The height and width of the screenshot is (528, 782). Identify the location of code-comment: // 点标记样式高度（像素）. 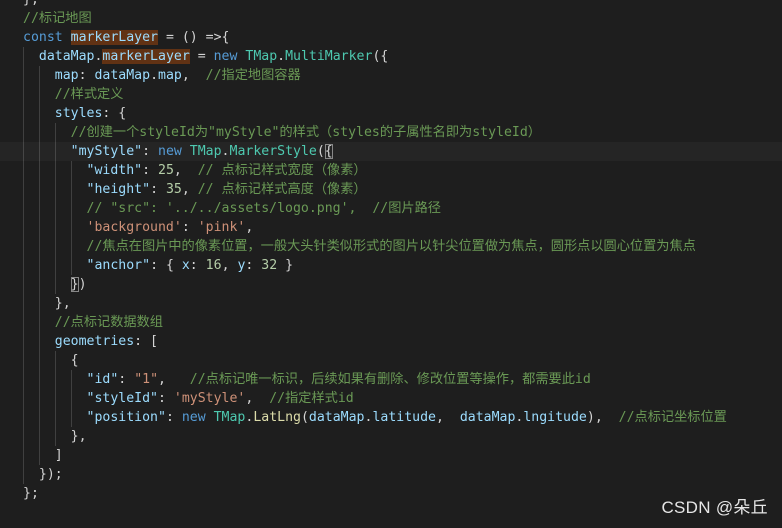
(282, 189).